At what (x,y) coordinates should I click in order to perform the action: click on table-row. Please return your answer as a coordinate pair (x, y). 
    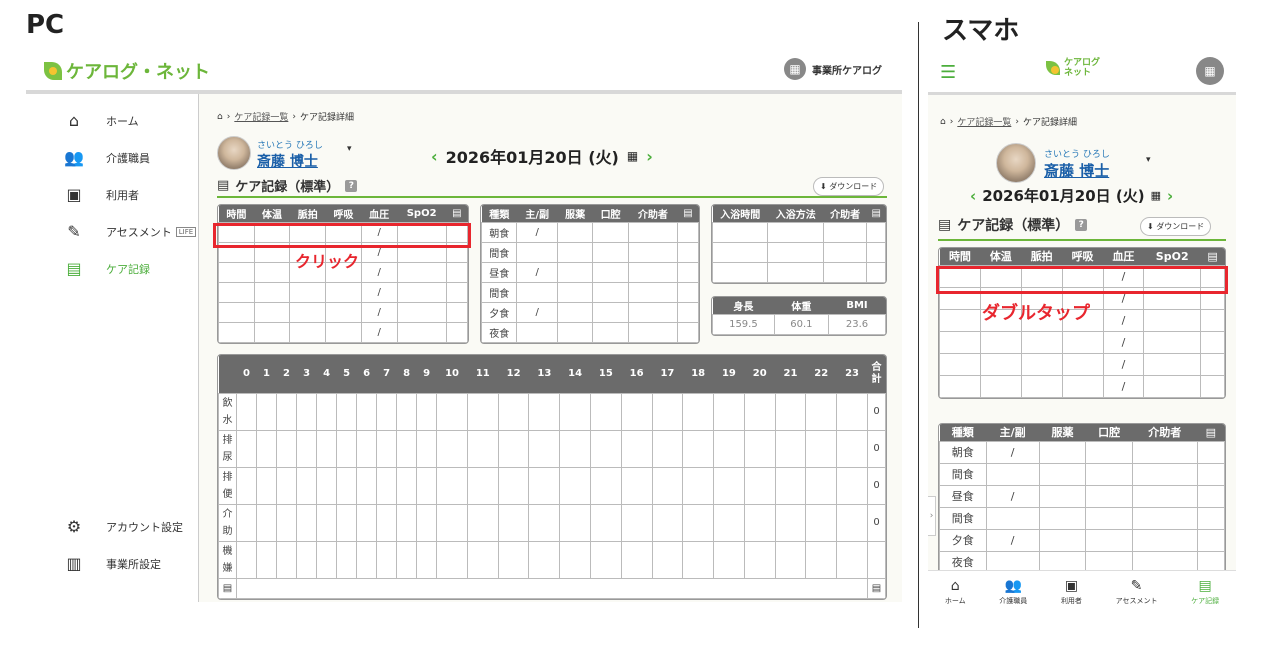
    Looking at the image, I should click on (799, 232).